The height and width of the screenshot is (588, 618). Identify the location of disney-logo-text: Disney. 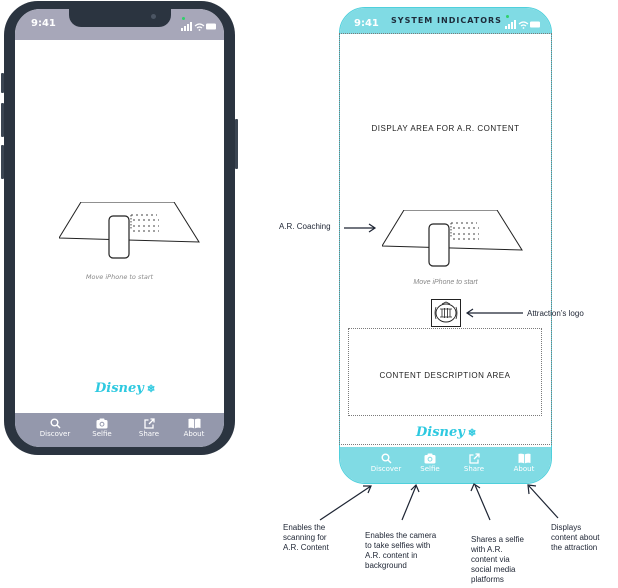
(119, 388).